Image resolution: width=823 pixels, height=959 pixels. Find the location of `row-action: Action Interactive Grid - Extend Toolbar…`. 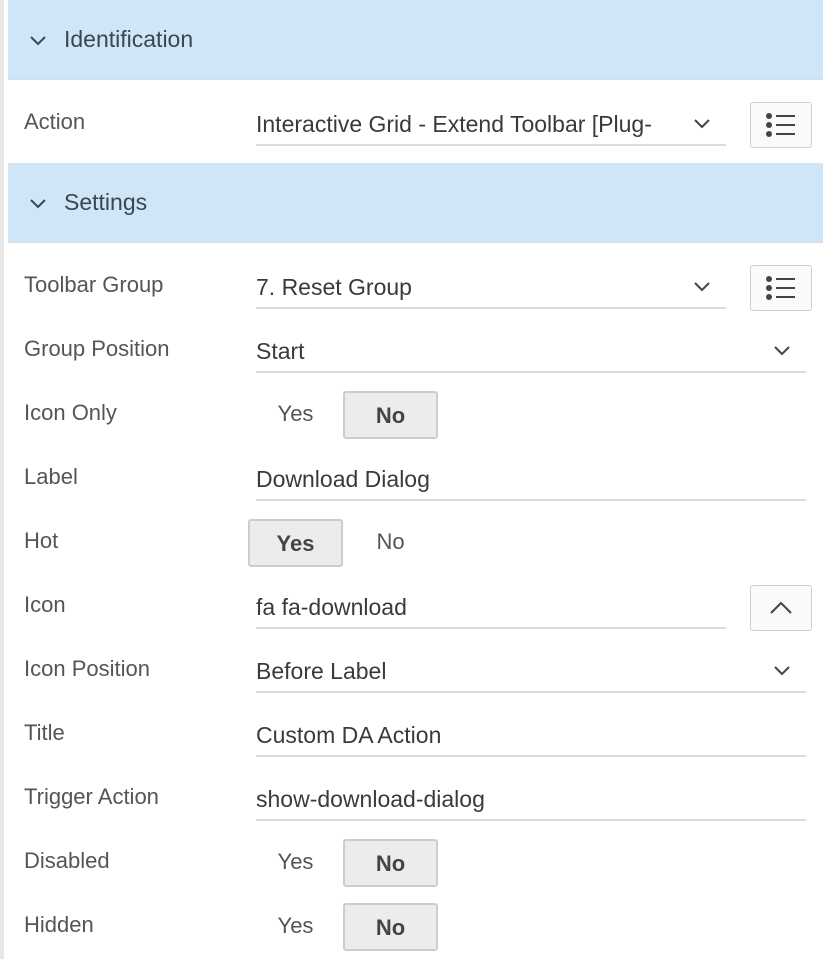

row-action: Action Interactive Grid - Extend Toolbar… is located at coordinates (415, 122).